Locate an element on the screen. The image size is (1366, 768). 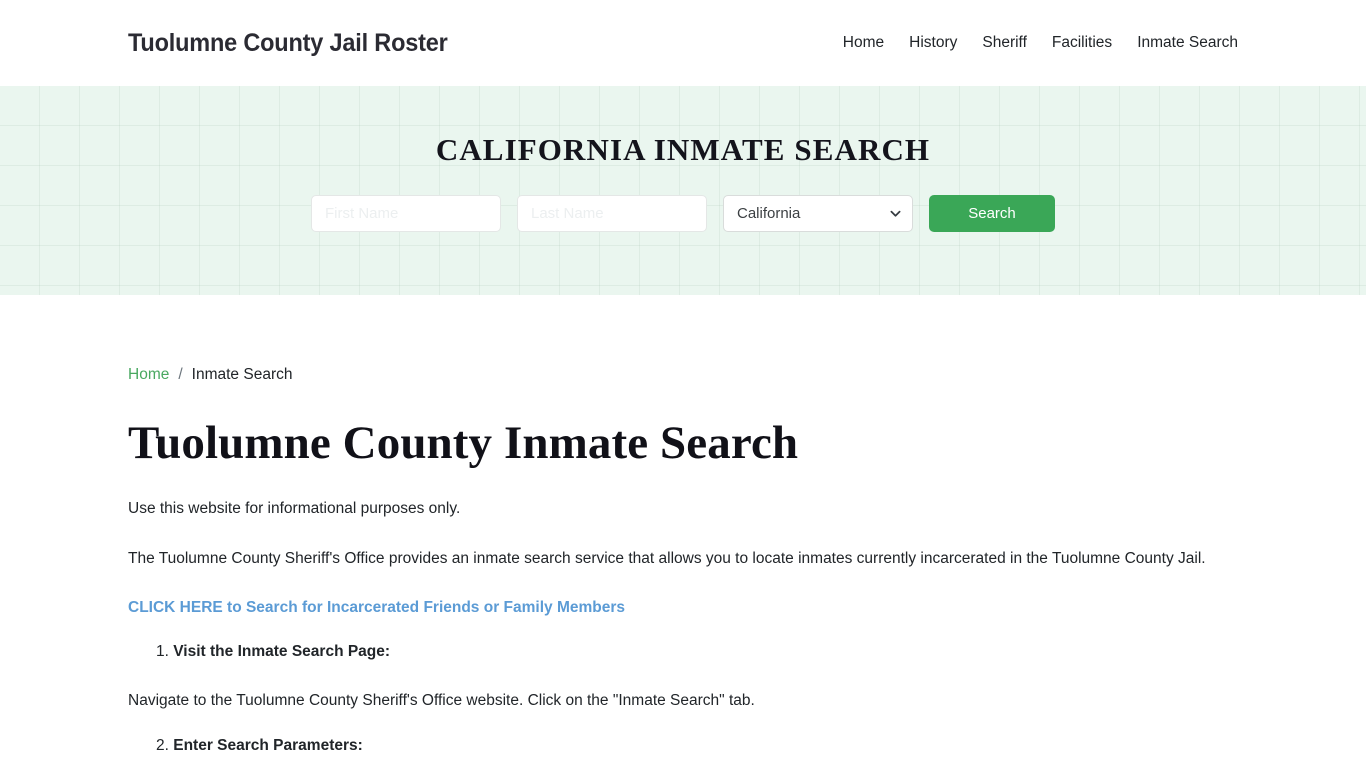
nav-item-history: History is located at coordinates (933, 43).